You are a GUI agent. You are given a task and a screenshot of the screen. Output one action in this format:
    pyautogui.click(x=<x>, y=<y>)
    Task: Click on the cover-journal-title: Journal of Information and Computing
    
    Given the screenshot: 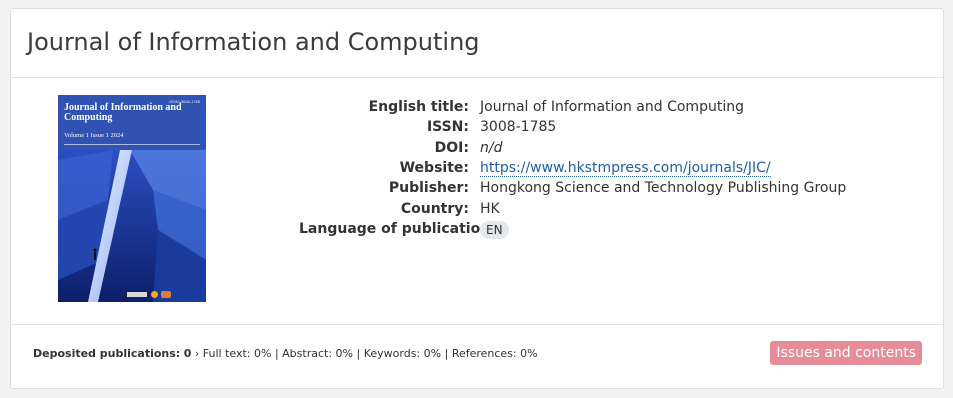 What is the action you would take?
    pyautogui.click(x=123, y=112)
    